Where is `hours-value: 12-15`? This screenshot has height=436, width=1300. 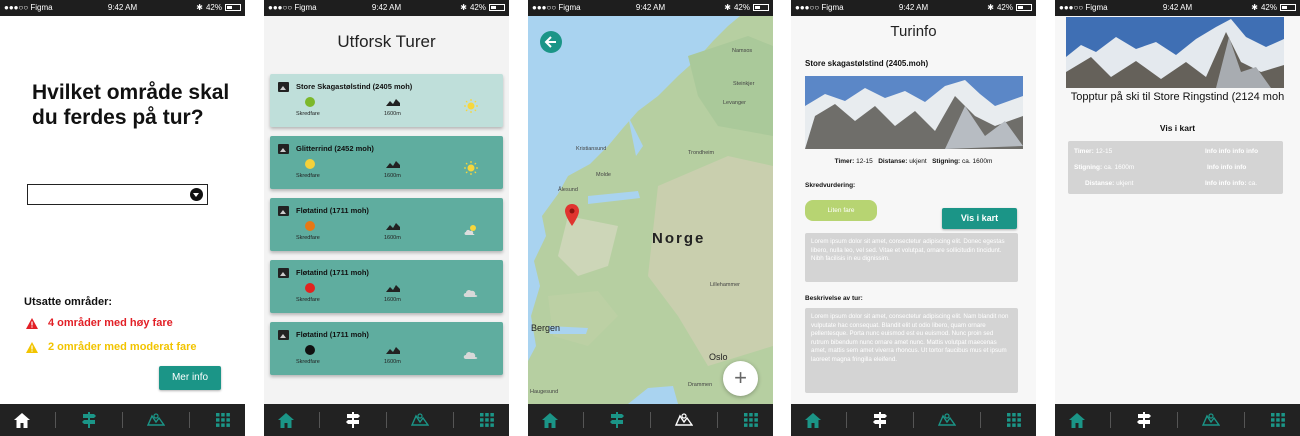 hours-value: 12-15 is located at coordinates (864, 161).